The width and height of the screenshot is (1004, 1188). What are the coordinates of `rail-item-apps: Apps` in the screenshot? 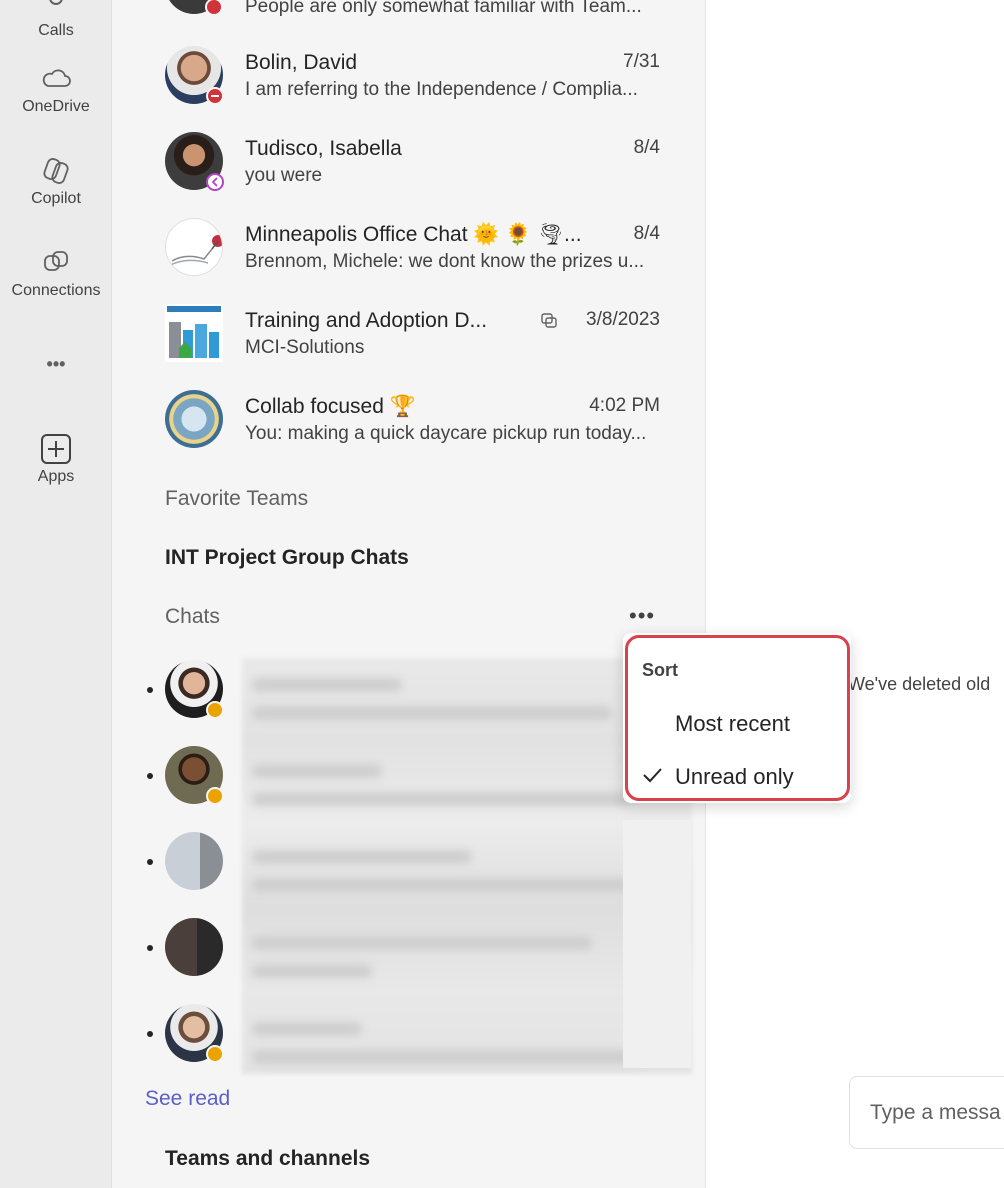 It's located at (56, 459).